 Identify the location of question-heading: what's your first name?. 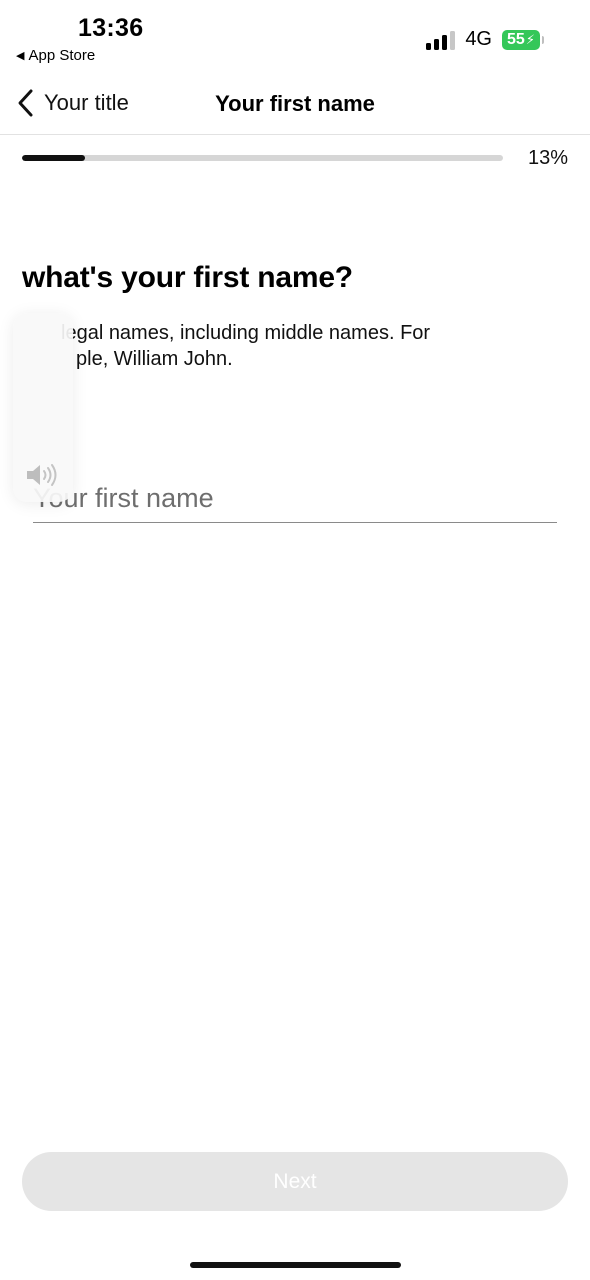
(187, 277).